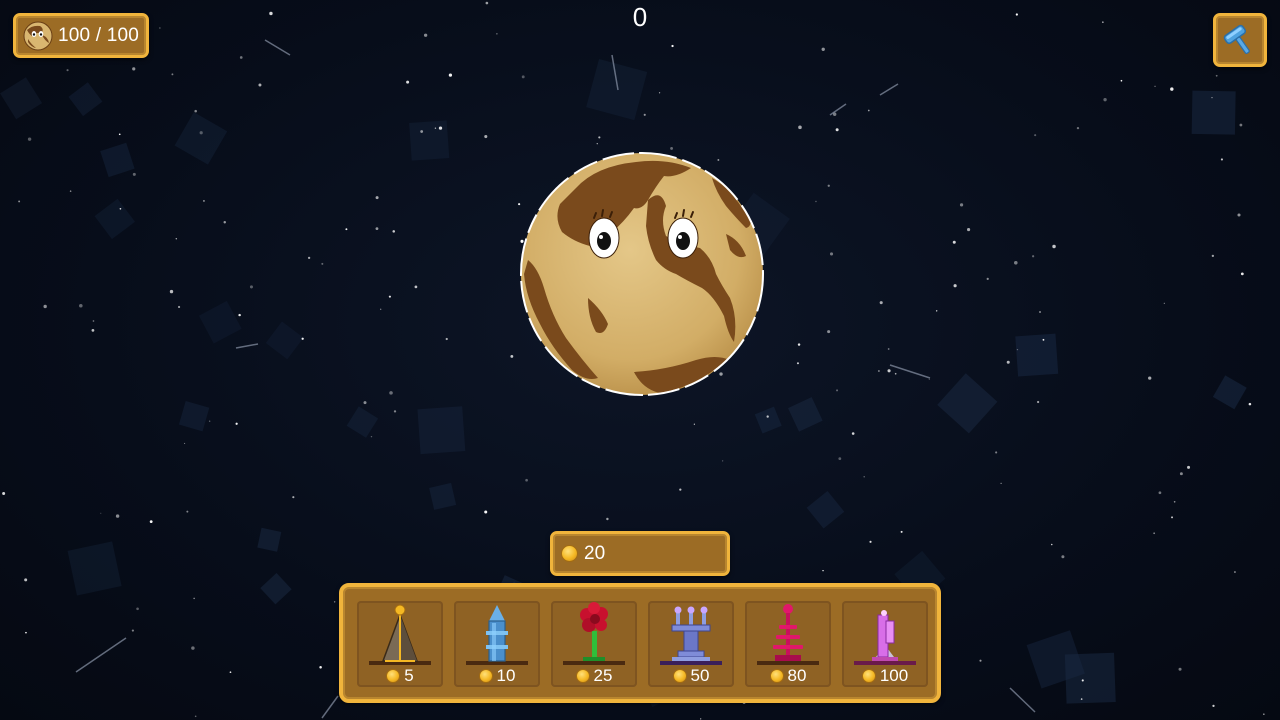 The image size is (1280, 720). Describe the element at coordinates (640, 553) in the screenshot. I see `coins-panel: 20` at that location.